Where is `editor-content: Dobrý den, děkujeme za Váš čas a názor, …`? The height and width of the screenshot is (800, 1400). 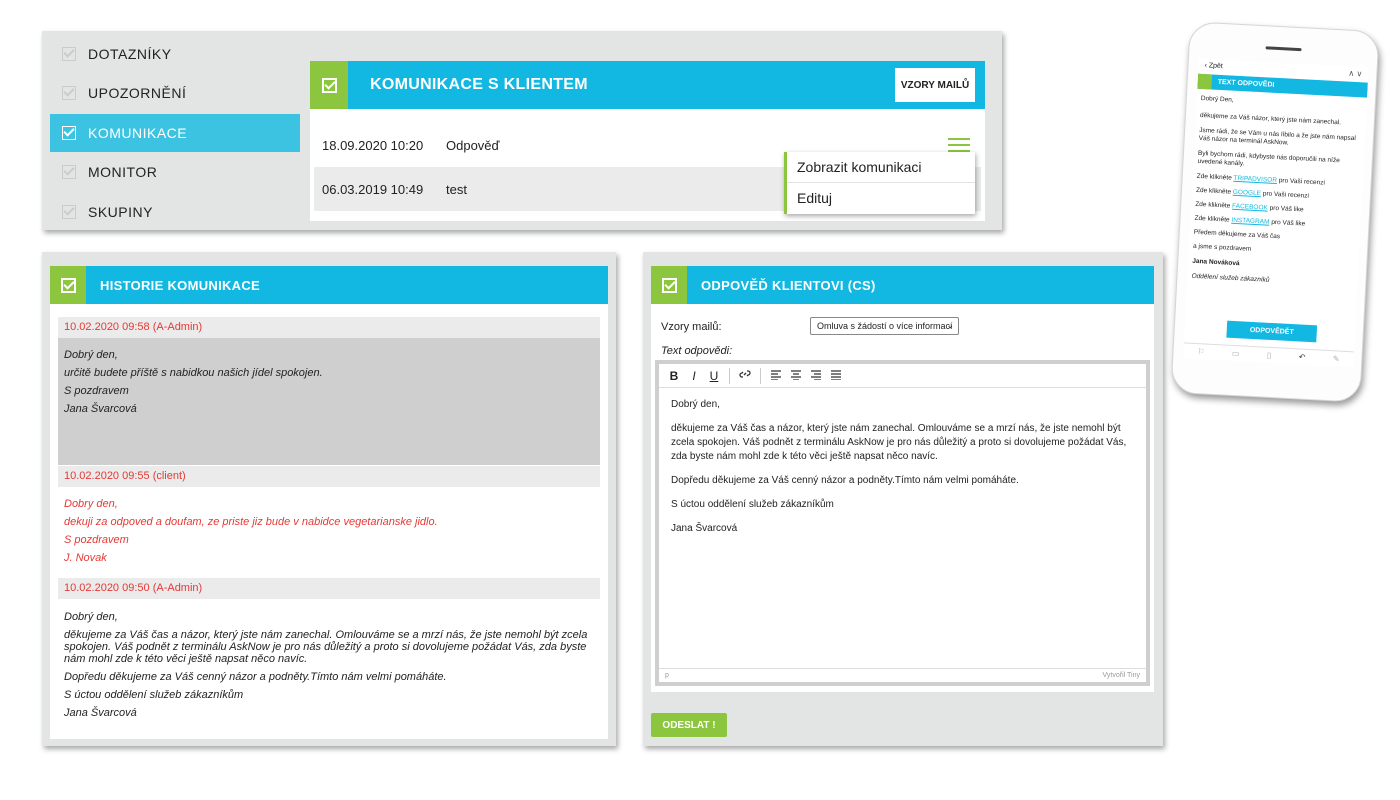 editor-content: Dobrý den, děkujeme za Váš čas a názor, … is located at coordinates (902, 526).